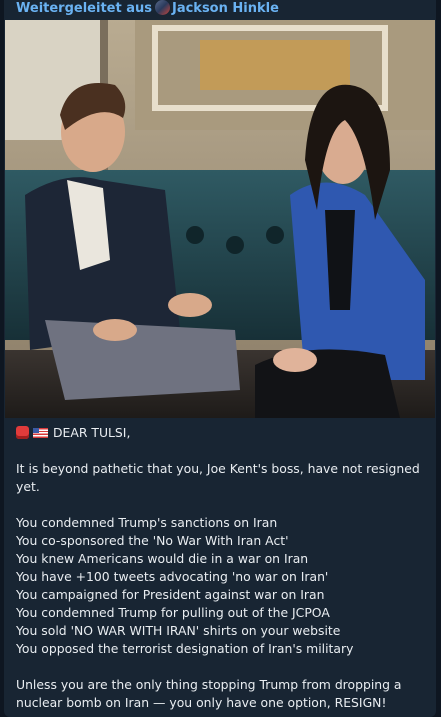  What do you see at coordinates (147, 522) in the screenshot?
I see `point-line: You condemned Trump's sanctions on Iran` at bounding box center [147, 522].